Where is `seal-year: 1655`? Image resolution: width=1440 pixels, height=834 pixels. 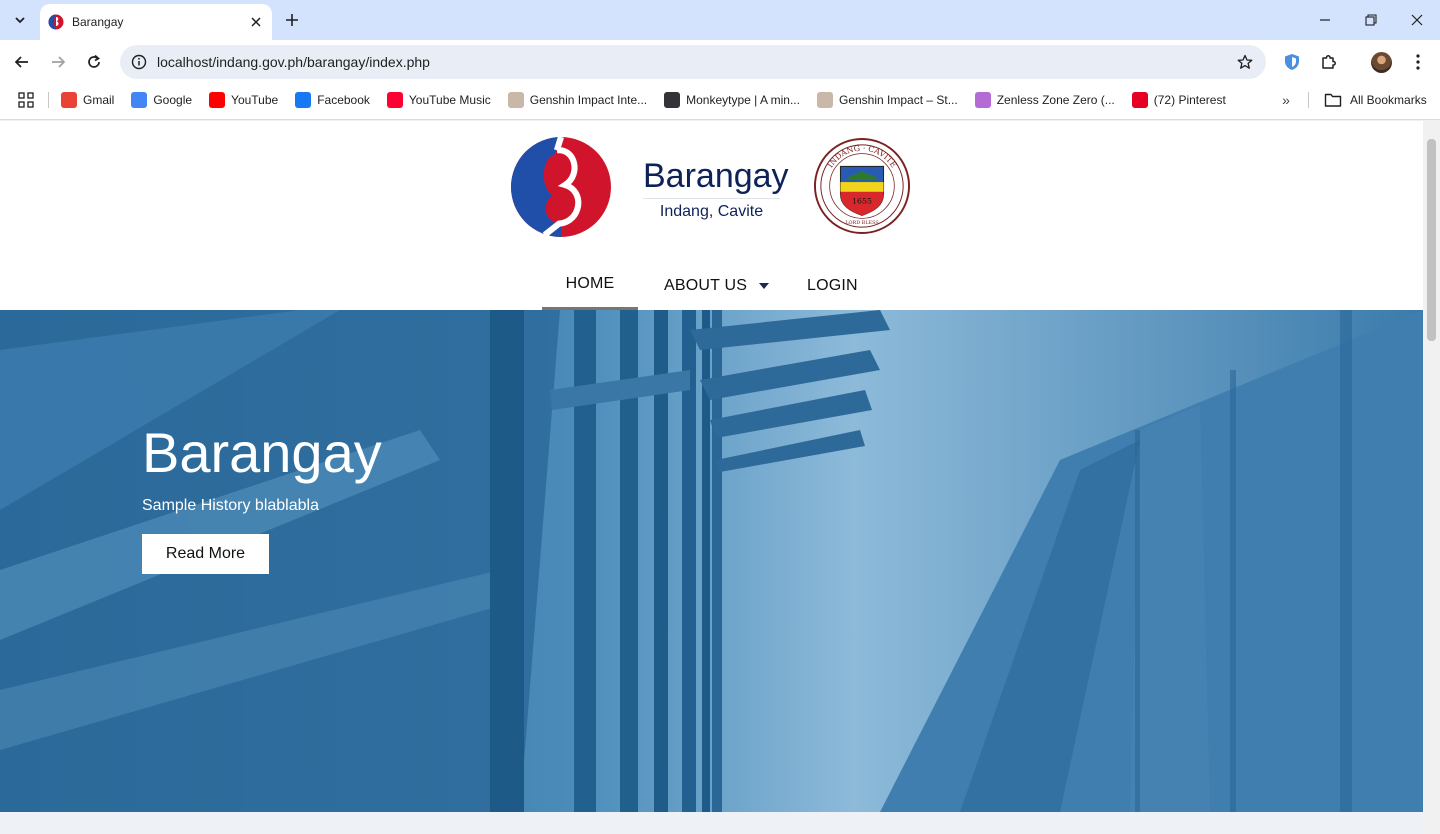
seal-year: 1655 is located at coordinates (862, 201).